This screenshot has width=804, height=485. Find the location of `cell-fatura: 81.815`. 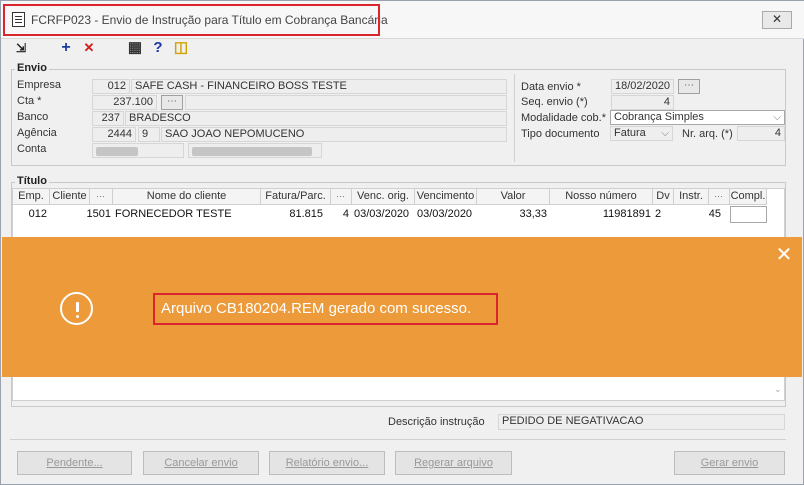

cell-fatura: 81.815 is located at coordinates (292, 214).